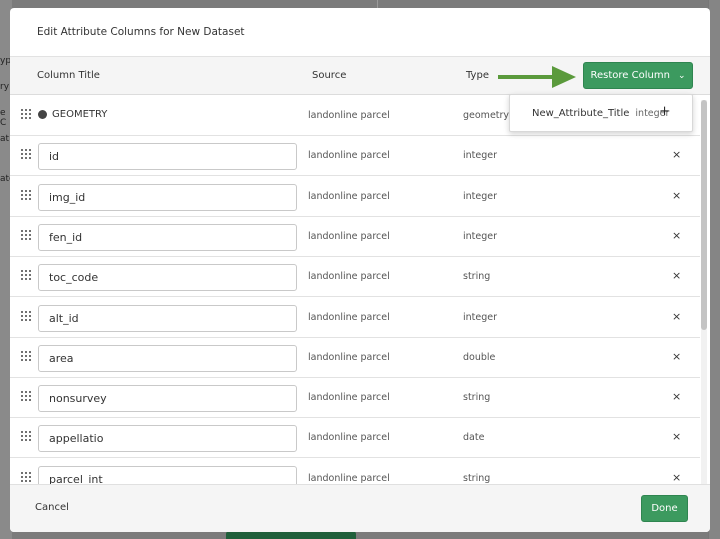 This screenshot has width=720, height=539. Describe the element at coordinates (477, 75) in the screenshot. I see `header-type: Type` at that location.